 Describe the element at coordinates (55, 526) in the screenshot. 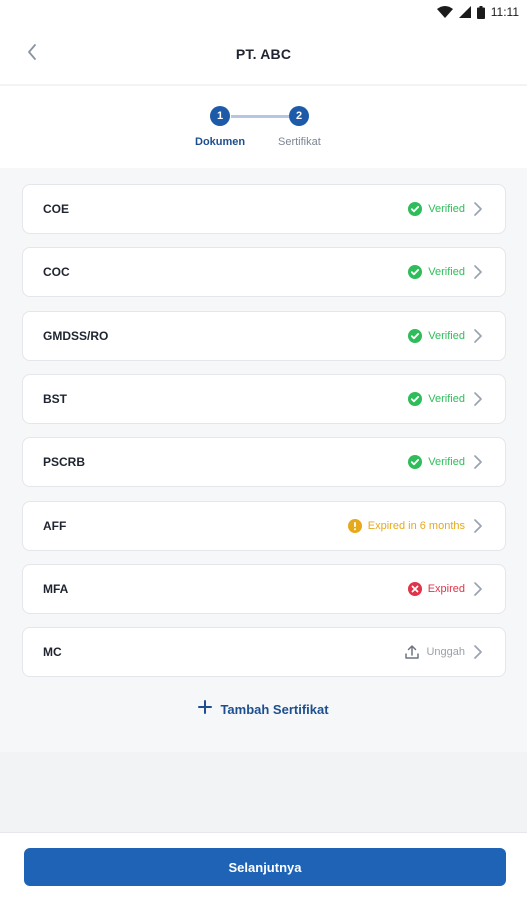

I see `document-name: AFF` at that location.